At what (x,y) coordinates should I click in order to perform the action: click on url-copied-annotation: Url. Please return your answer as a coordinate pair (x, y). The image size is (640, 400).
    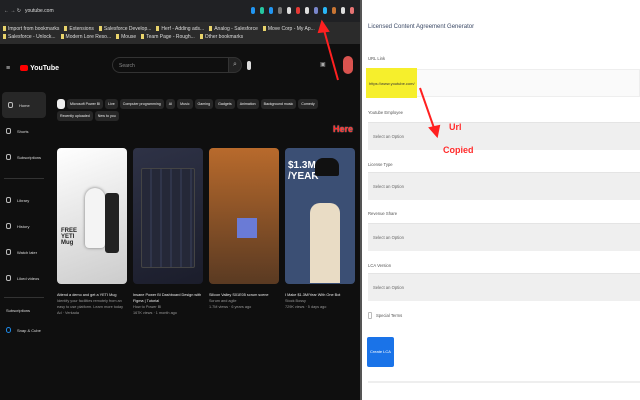
    Looking at the image, I should click on (455, 127).